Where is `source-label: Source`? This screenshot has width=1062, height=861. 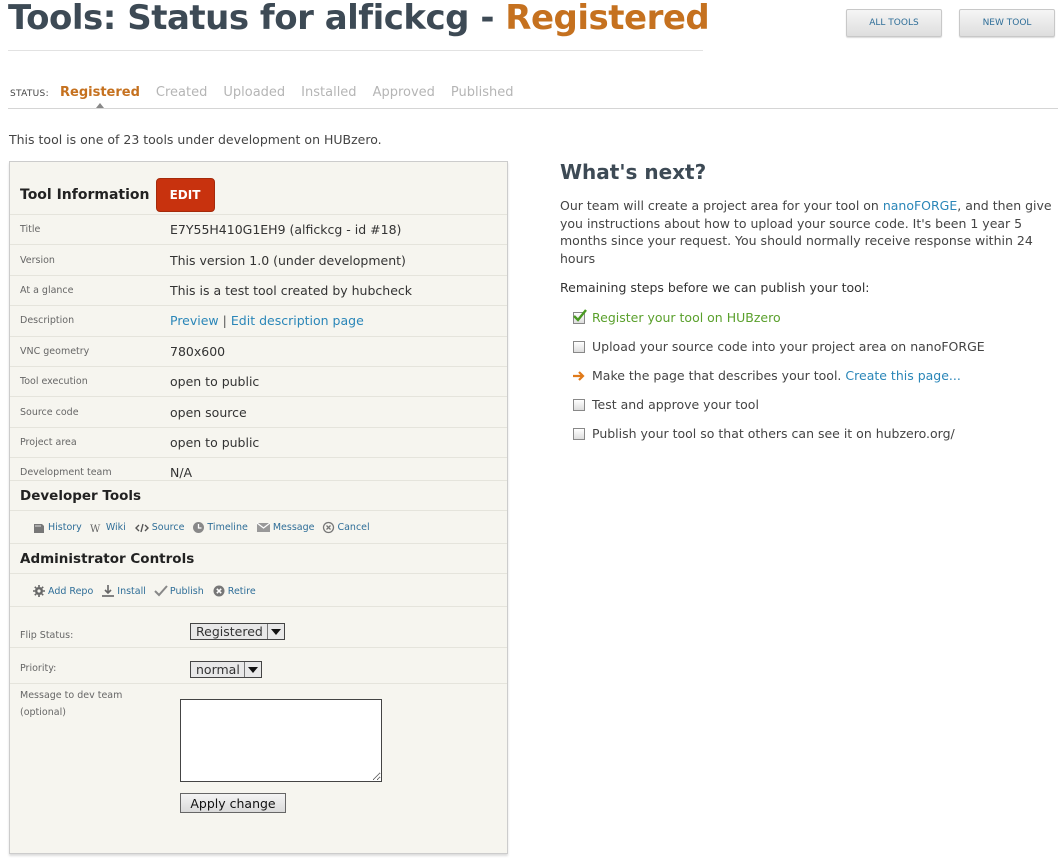
source-label: Source is located at coordinates (168, 527).